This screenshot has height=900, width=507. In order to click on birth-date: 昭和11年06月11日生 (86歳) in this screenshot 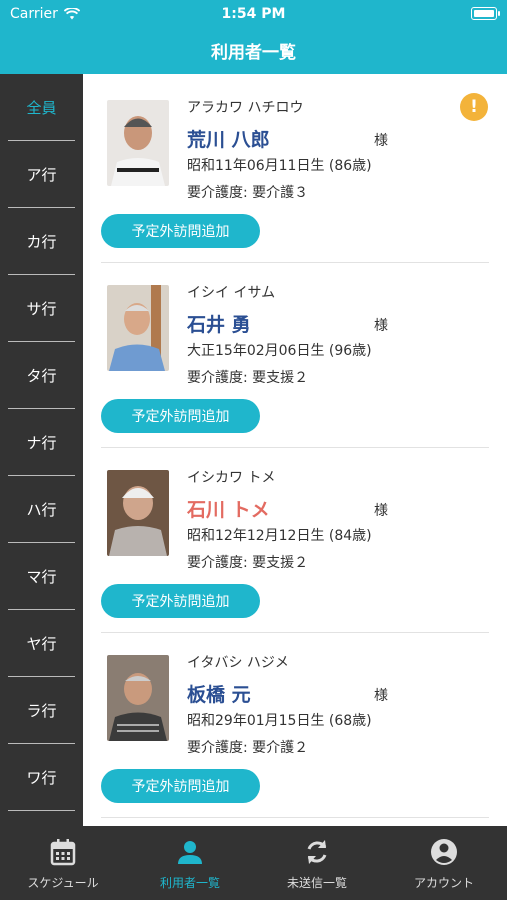, I will do `click(279, 166)`.